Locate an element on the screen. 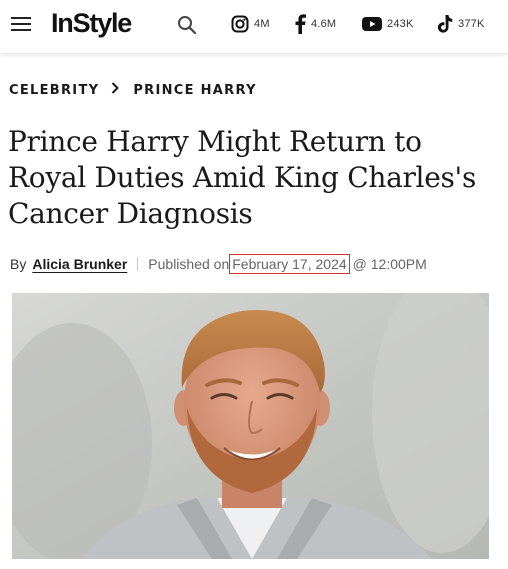  byline-by-label: By is located at coordinates (18, 264).